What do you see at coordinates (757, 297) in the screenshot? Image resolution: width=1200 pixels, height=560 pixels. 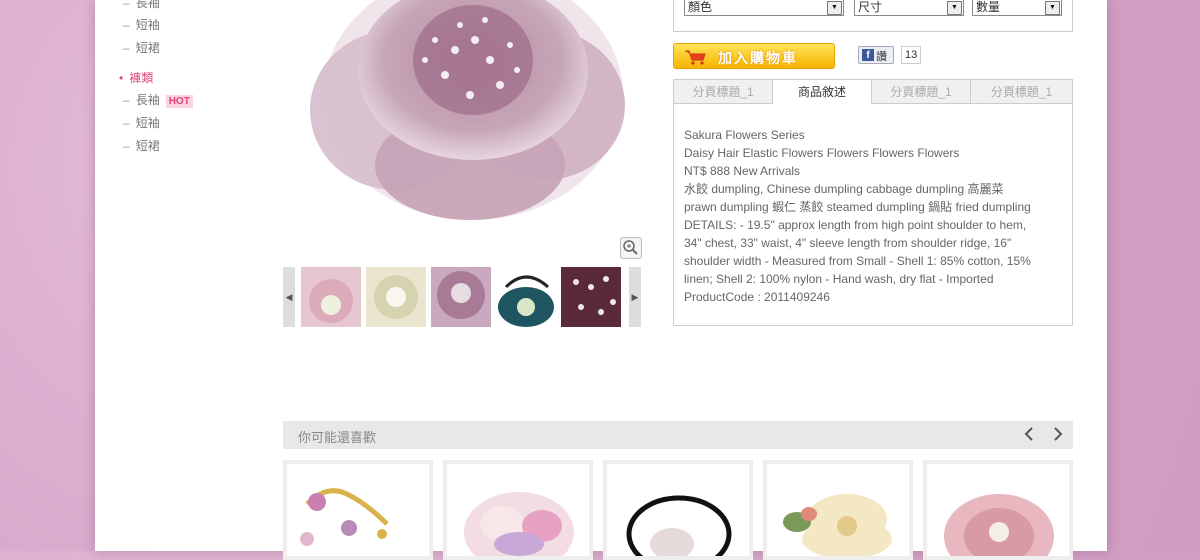 I see `description-line: ProductCode : 2011409246` at bounding box center [757, 297].